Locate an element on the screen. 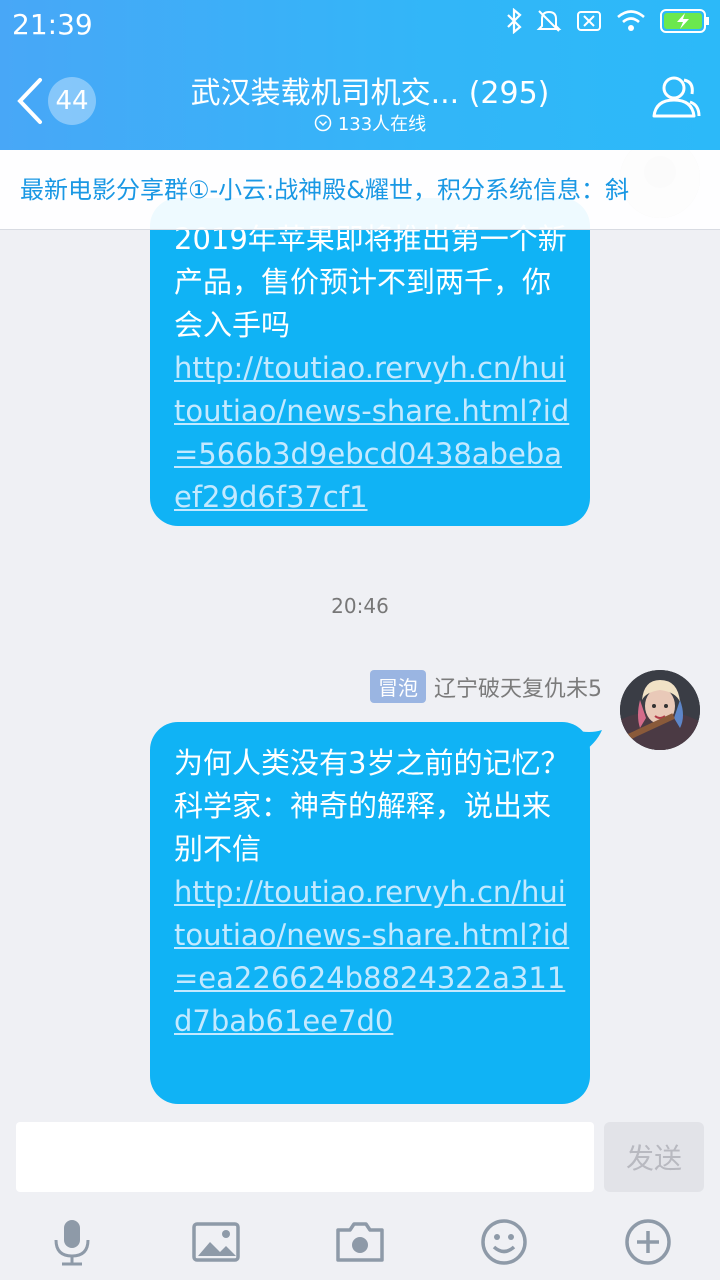 This screenshot has width=720, height=1280. message-timestamp: 20:46 is located at coordinates (360, 606).